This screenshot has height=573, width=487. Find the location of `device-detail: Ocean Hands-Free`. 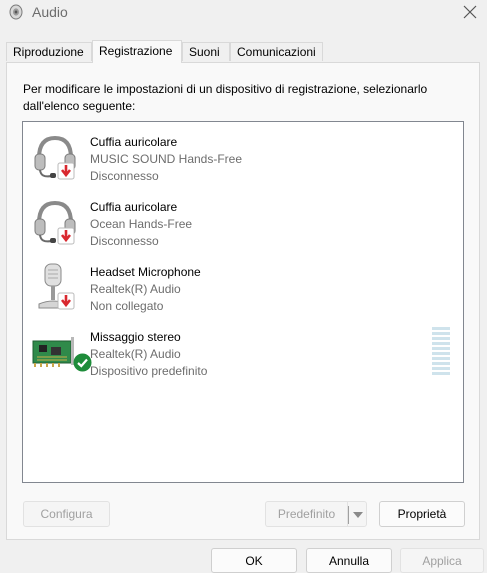

device-detail: Ocean Hands-Free is located at coordinates (141, 224).